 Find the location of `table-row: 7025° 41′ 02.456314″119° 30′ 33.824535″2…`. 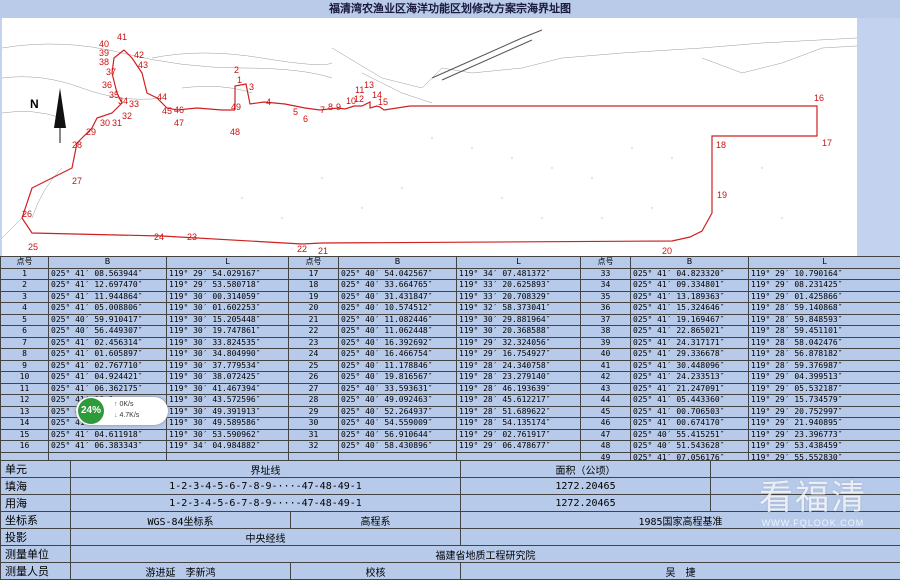

table-row: 7025° 41′ 02.456314″119° 30′ 33.824535″2… is located at coordinates (450, 343).